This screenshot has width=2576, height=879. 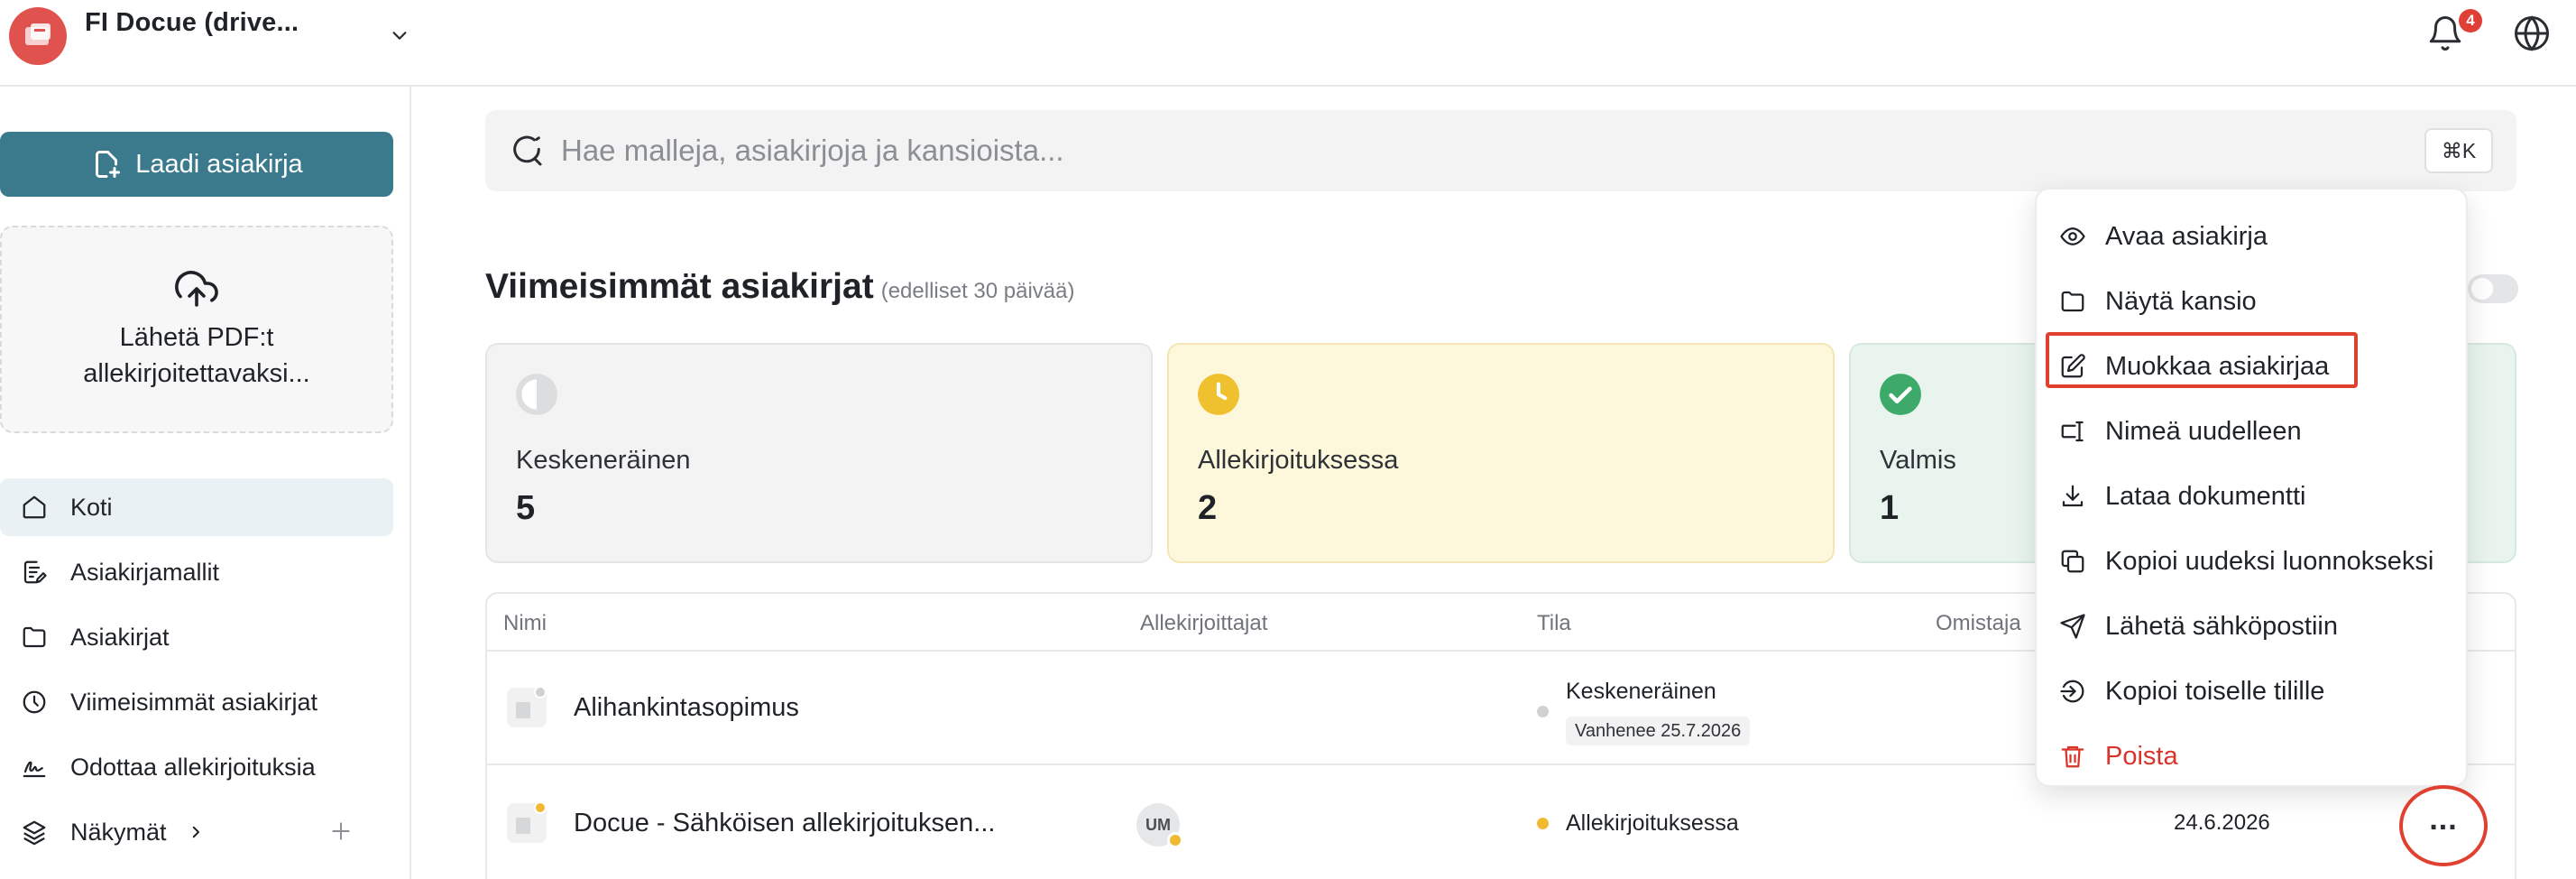 What do you see at coordinates (1501, 453) in the screenshot?
I see `stat-card-signing: Allekirjoituksessa 2` at bounding box center [1501, 453].